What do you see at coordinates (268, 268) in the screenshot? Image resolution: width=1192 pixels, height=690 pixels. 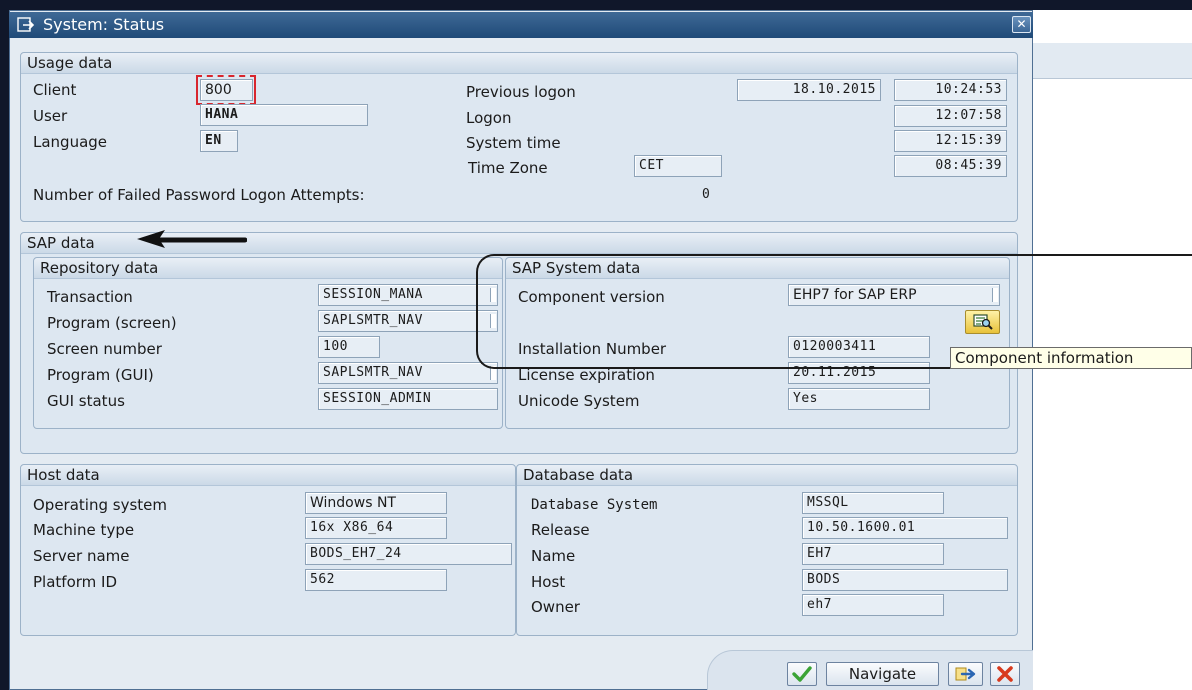 I see `repository-data-header: Repository data` at bounding box center [268, 268].